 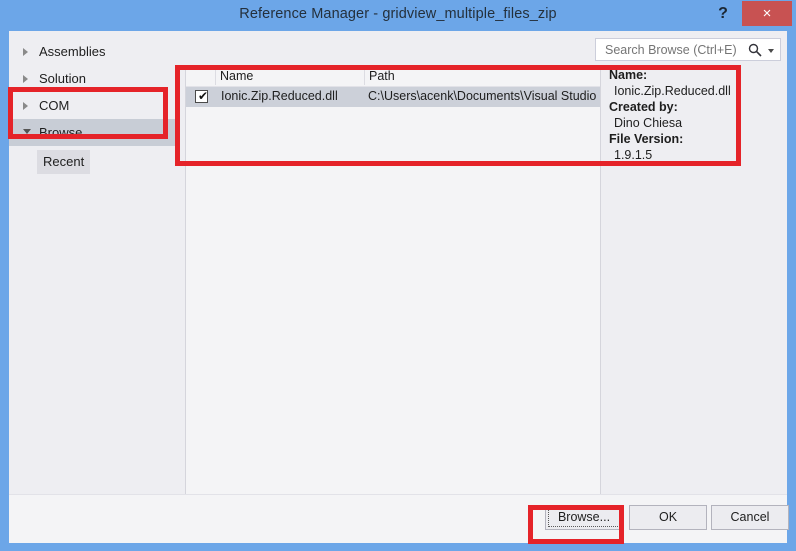 I want to click on search-box, so click(x=688, y=49).